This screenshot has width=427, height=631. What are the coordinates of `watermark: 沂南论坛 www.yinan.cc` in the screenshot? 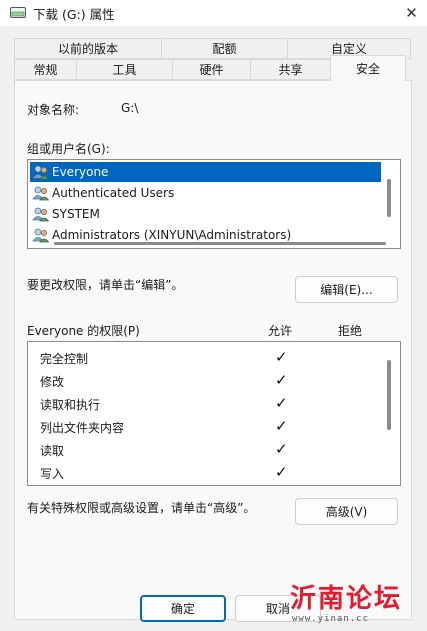 It's located at (357, 604).